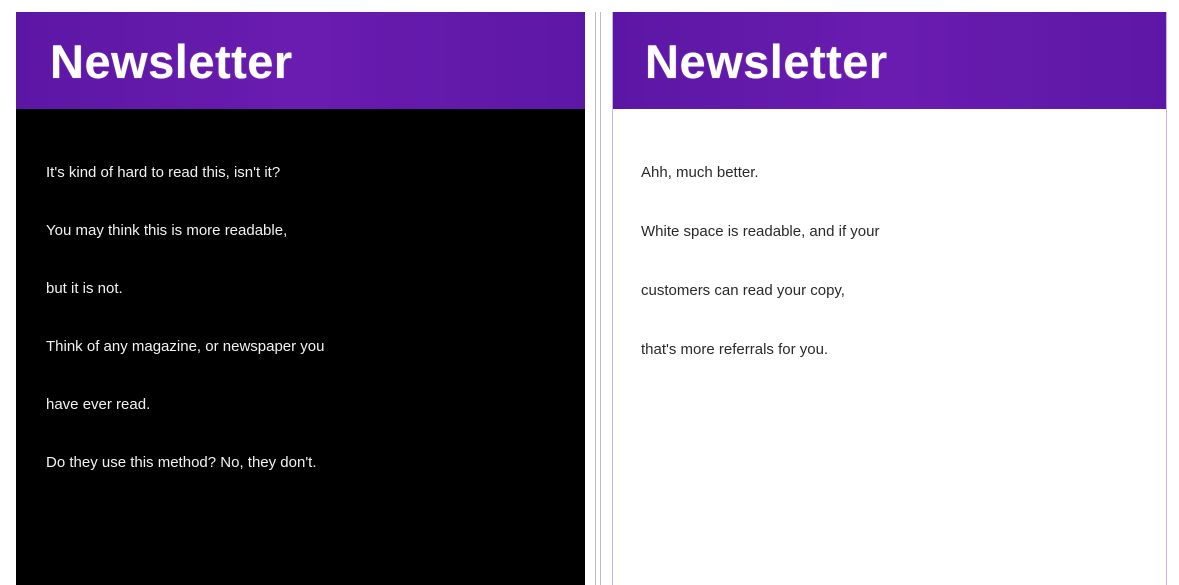 The height and width of the screenshot is (585, 1179). What do you see at coordinates (185, 346) in the screenshot?
I see `body-line: Think of any magazine, or newspaper you` at bounding box center [185, 346].